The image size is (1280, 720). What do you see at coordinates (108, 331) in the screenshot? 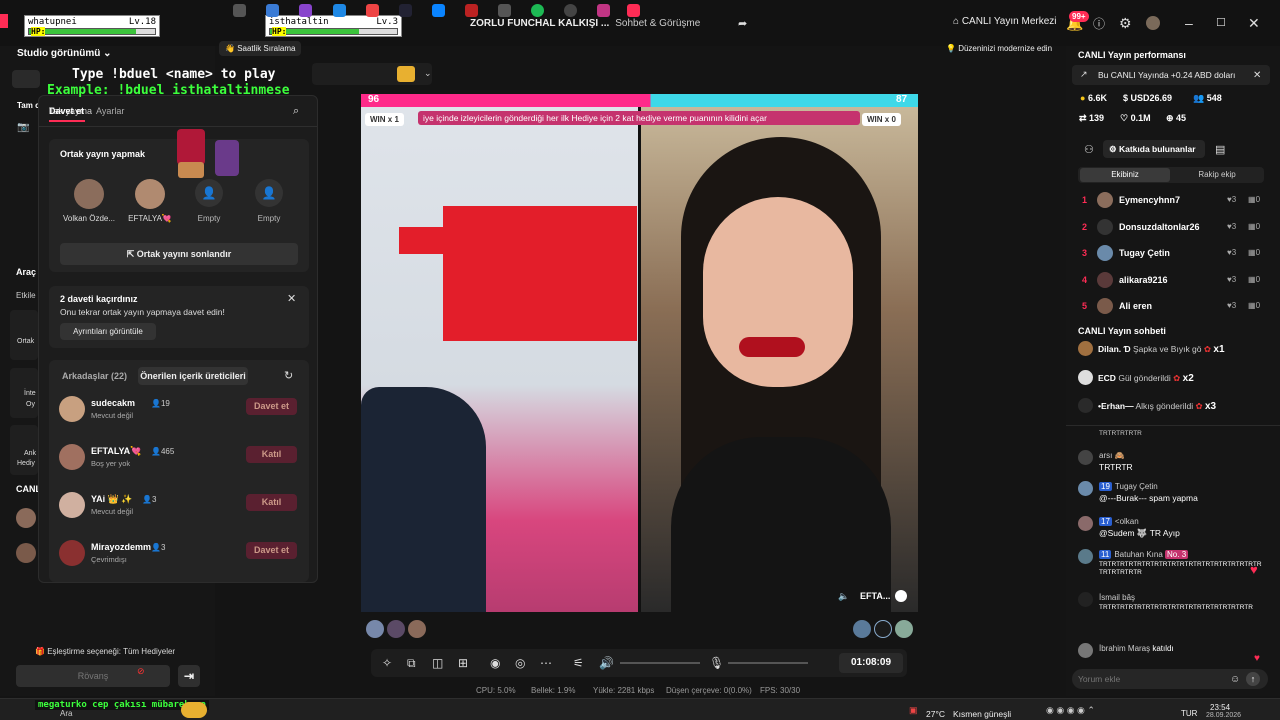
I see `view-details-button: Ayrıntıları görüntüle` at bounding box center [108, 331].